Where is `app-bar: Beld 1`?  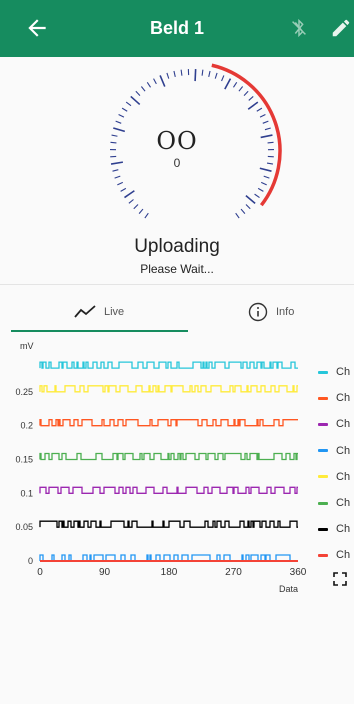
app-bar: Beld 1 is located at coordinates (177, 28).